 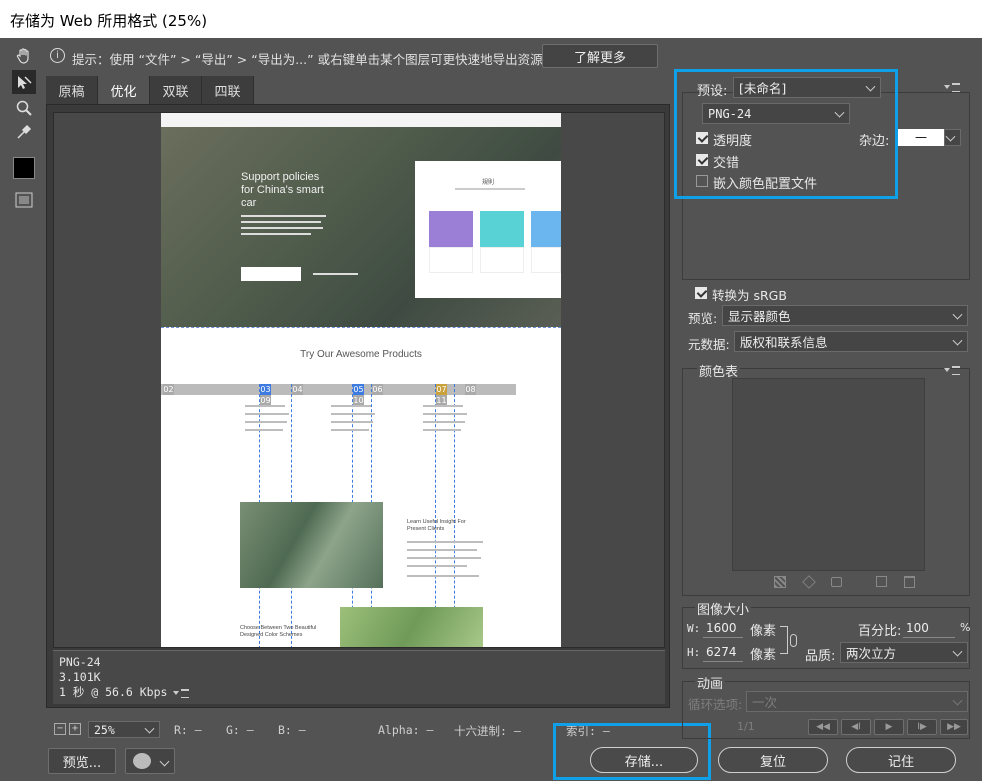 What do you see at coordinates (359, 677) in the screenshot?
I see `optimization-info: PNG-24 3.101K 1 秒 @ 56.6 Kbps` at bounding box center [359, 677].